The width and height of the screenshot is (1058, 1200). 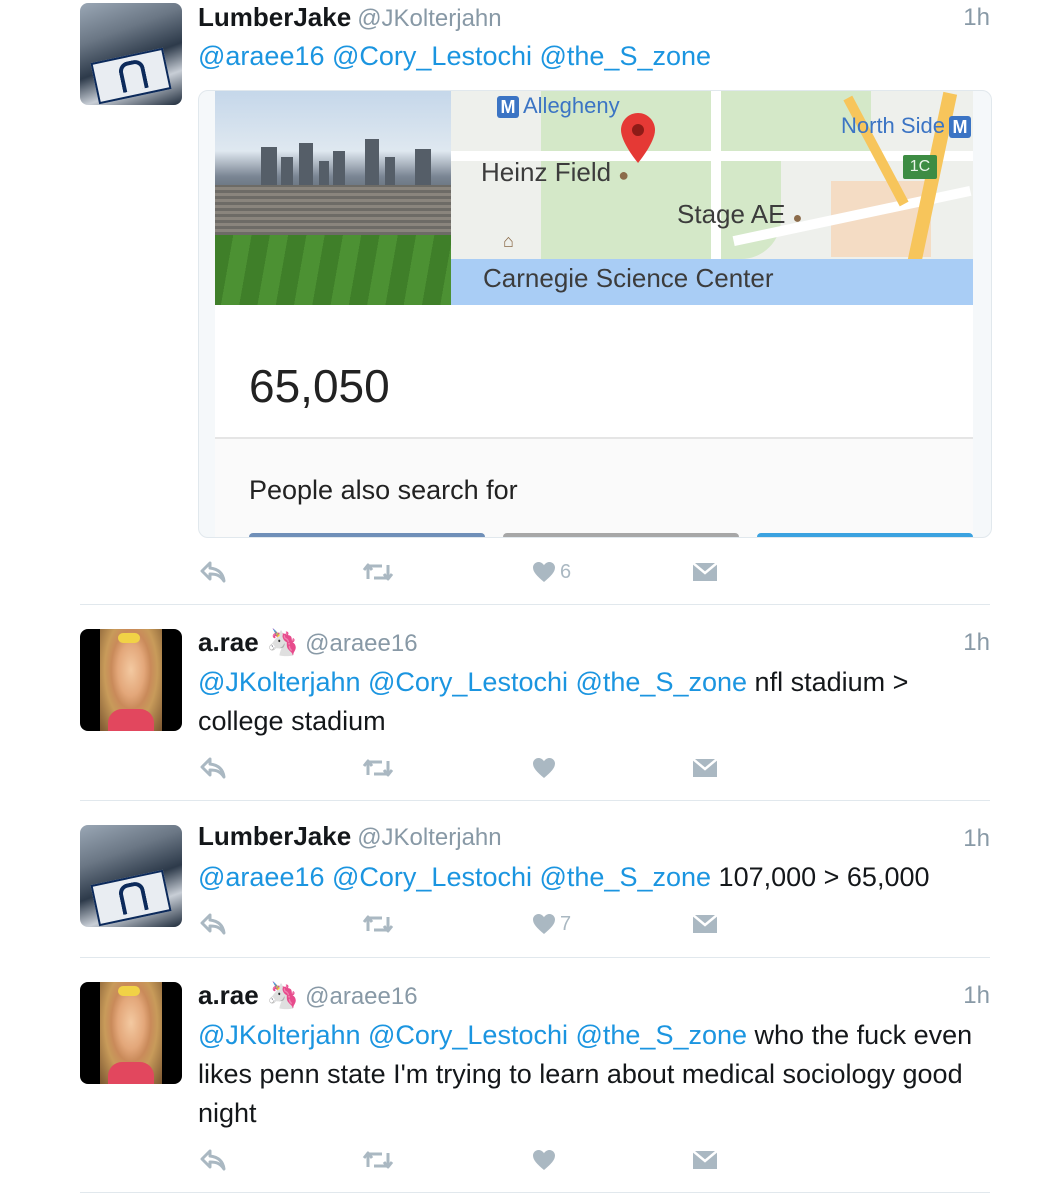 What do you see at coordinates (893, 125) in the screenshot?
I see `map-label-north-side: North Side` at bounding box center [893, 125].